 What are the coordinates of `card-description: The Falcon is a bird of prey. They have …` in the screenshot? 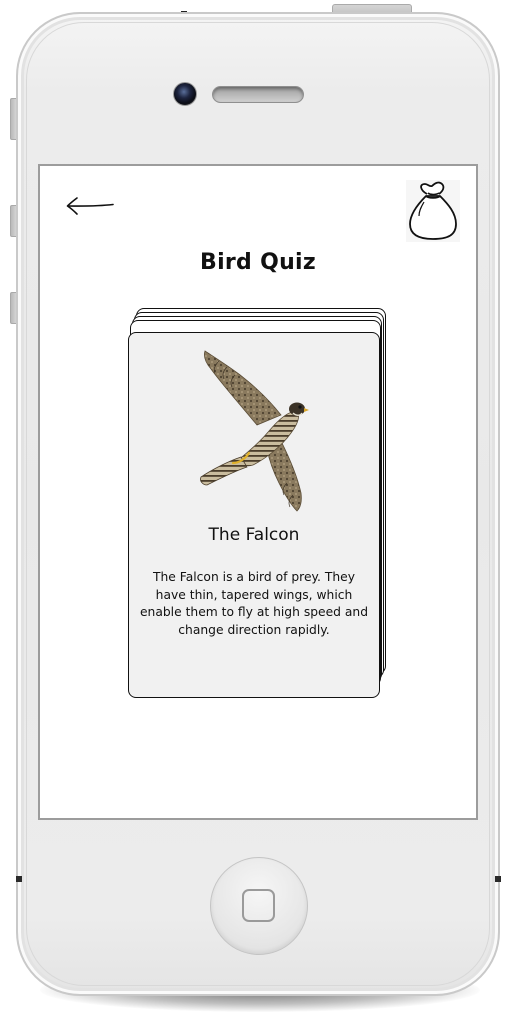 It's located at (254, 603).